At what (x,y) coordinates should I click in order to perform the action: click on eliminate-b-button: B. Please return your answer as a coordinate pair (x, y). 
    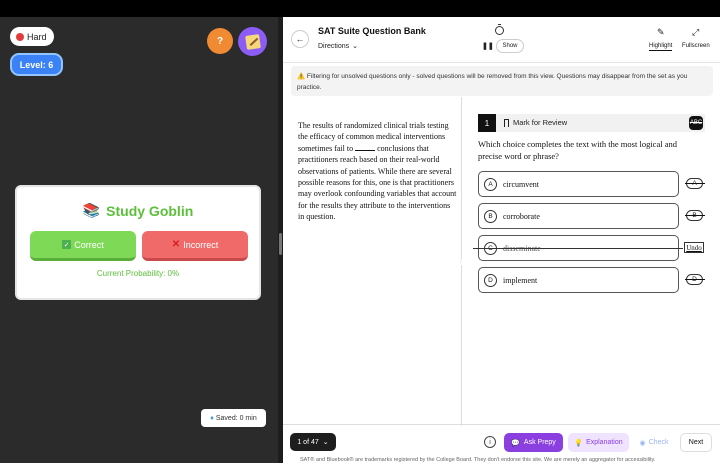
    Looking at the image, I should click on (695, 215).